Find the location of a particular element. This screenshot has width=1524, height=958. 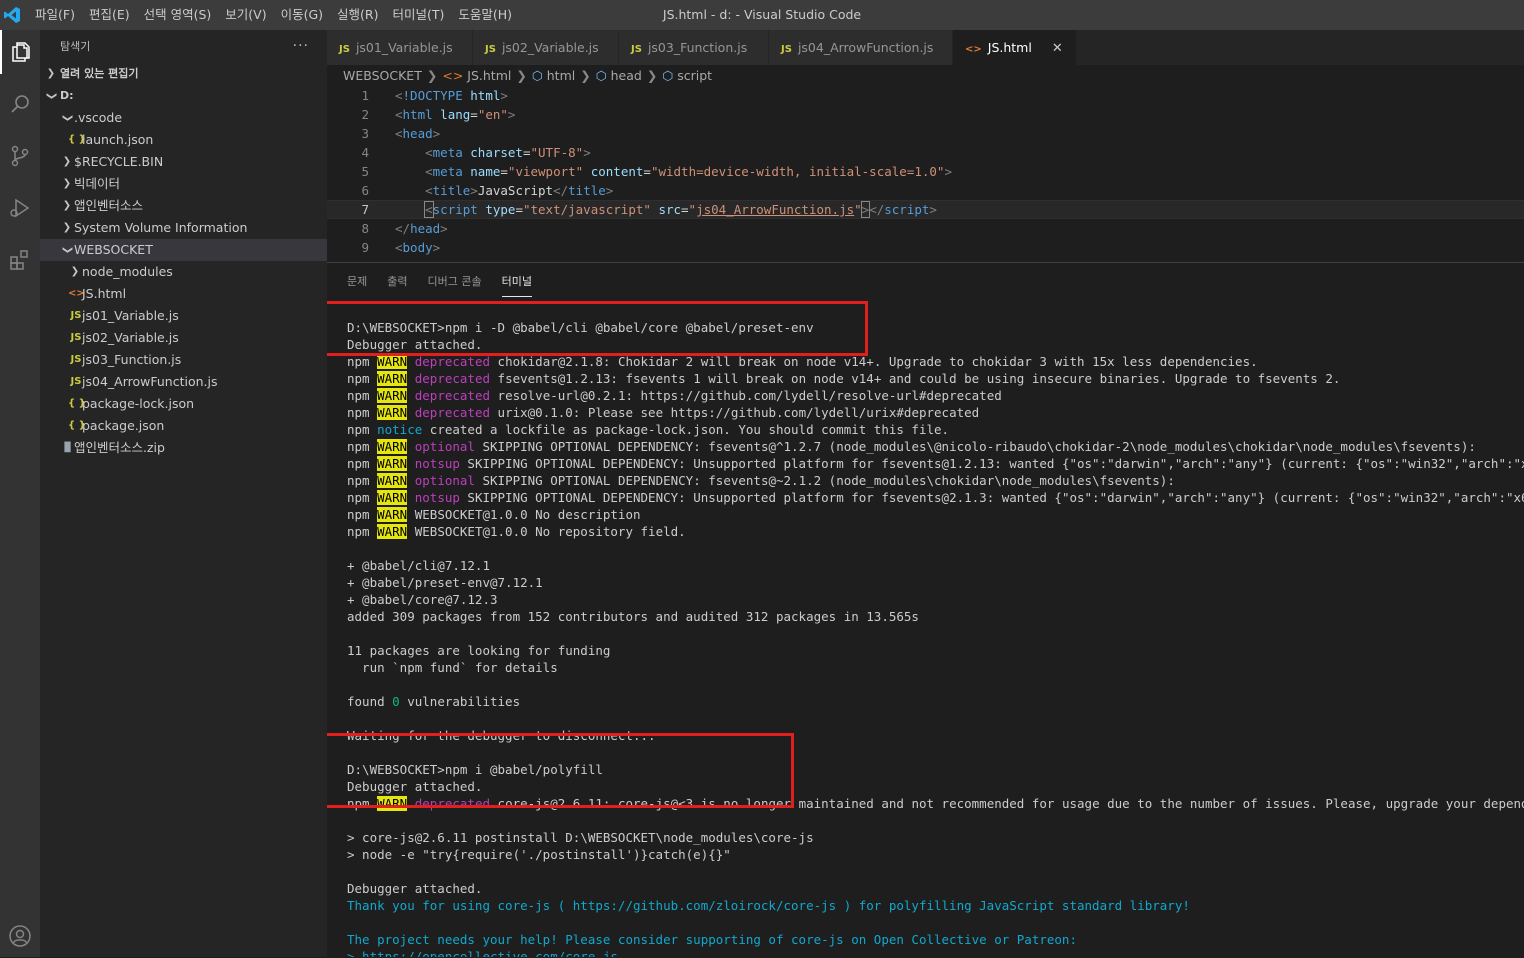

tab-js03: JS js03_Function.js is located at coordinates (694, 47).